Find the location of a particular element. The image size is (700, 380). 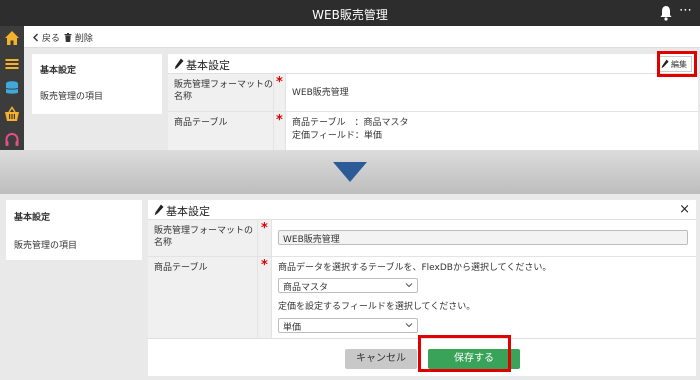

title-bar: WEB販売管理 ⋯ is located at coordinates (350, 13).